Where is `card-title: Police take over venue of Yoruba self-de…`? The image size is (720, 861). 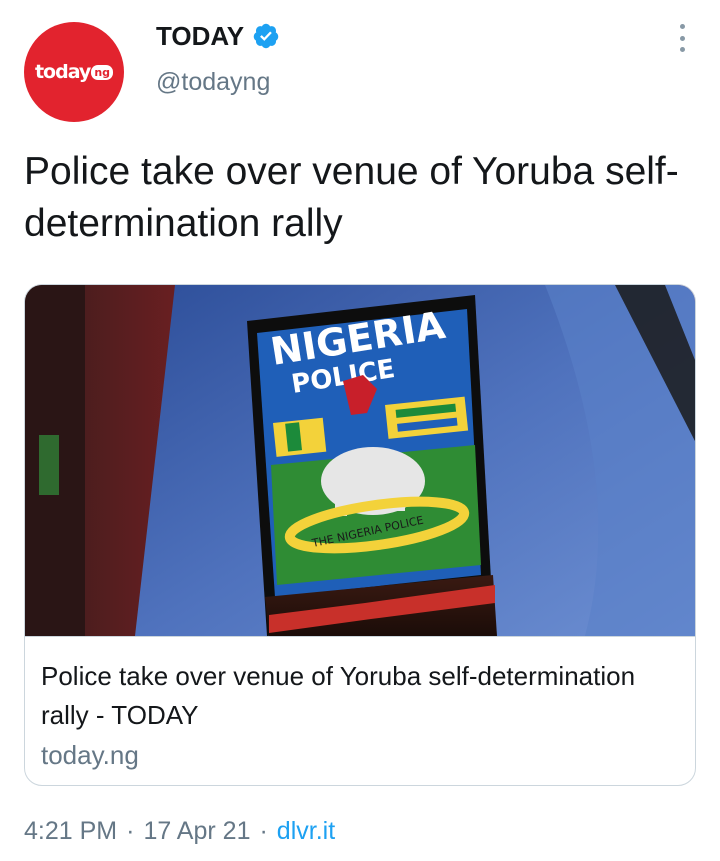 card-title: Police take over venue of Yoruba self-de… is located at coordinates (338, 695).